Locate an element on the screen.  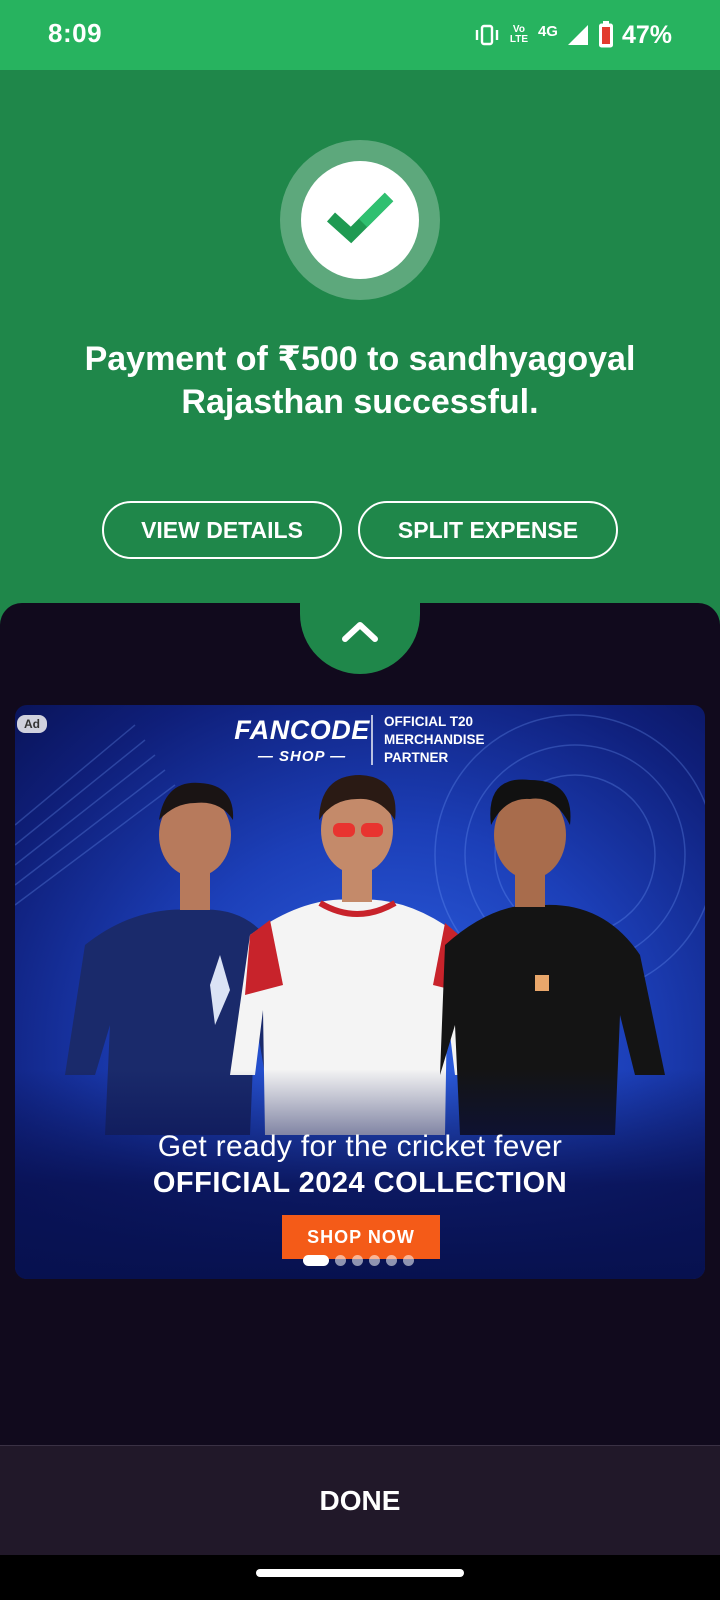
fancode-logo: FANCODE — SHOP — is located at coordinates (302, 740).